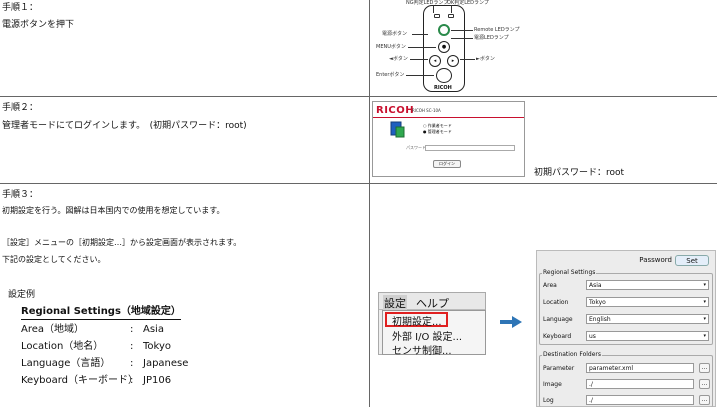  I want to click on menu-settings: 設定, so click(395, 303).